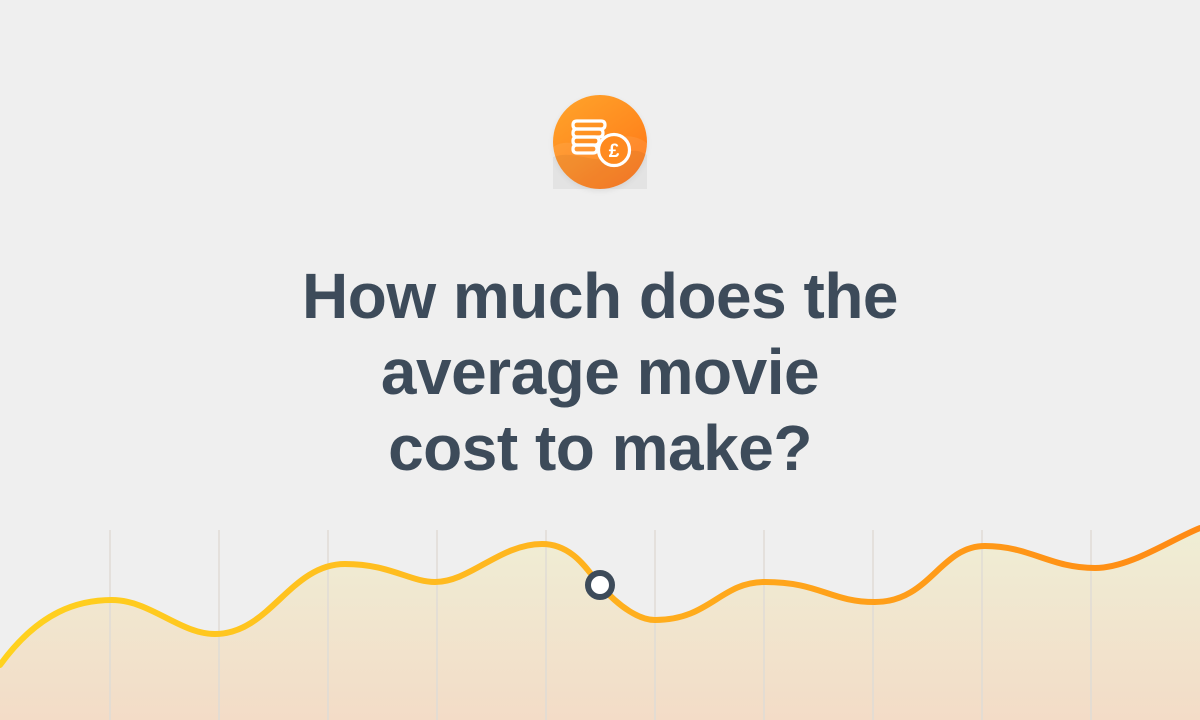 Image resolution: width=1200 pixels, height=720 pixels. What do you see at coordinates (600, 585) in the screenshot?
I see `trend-marker` at bounding box center [600, 585].